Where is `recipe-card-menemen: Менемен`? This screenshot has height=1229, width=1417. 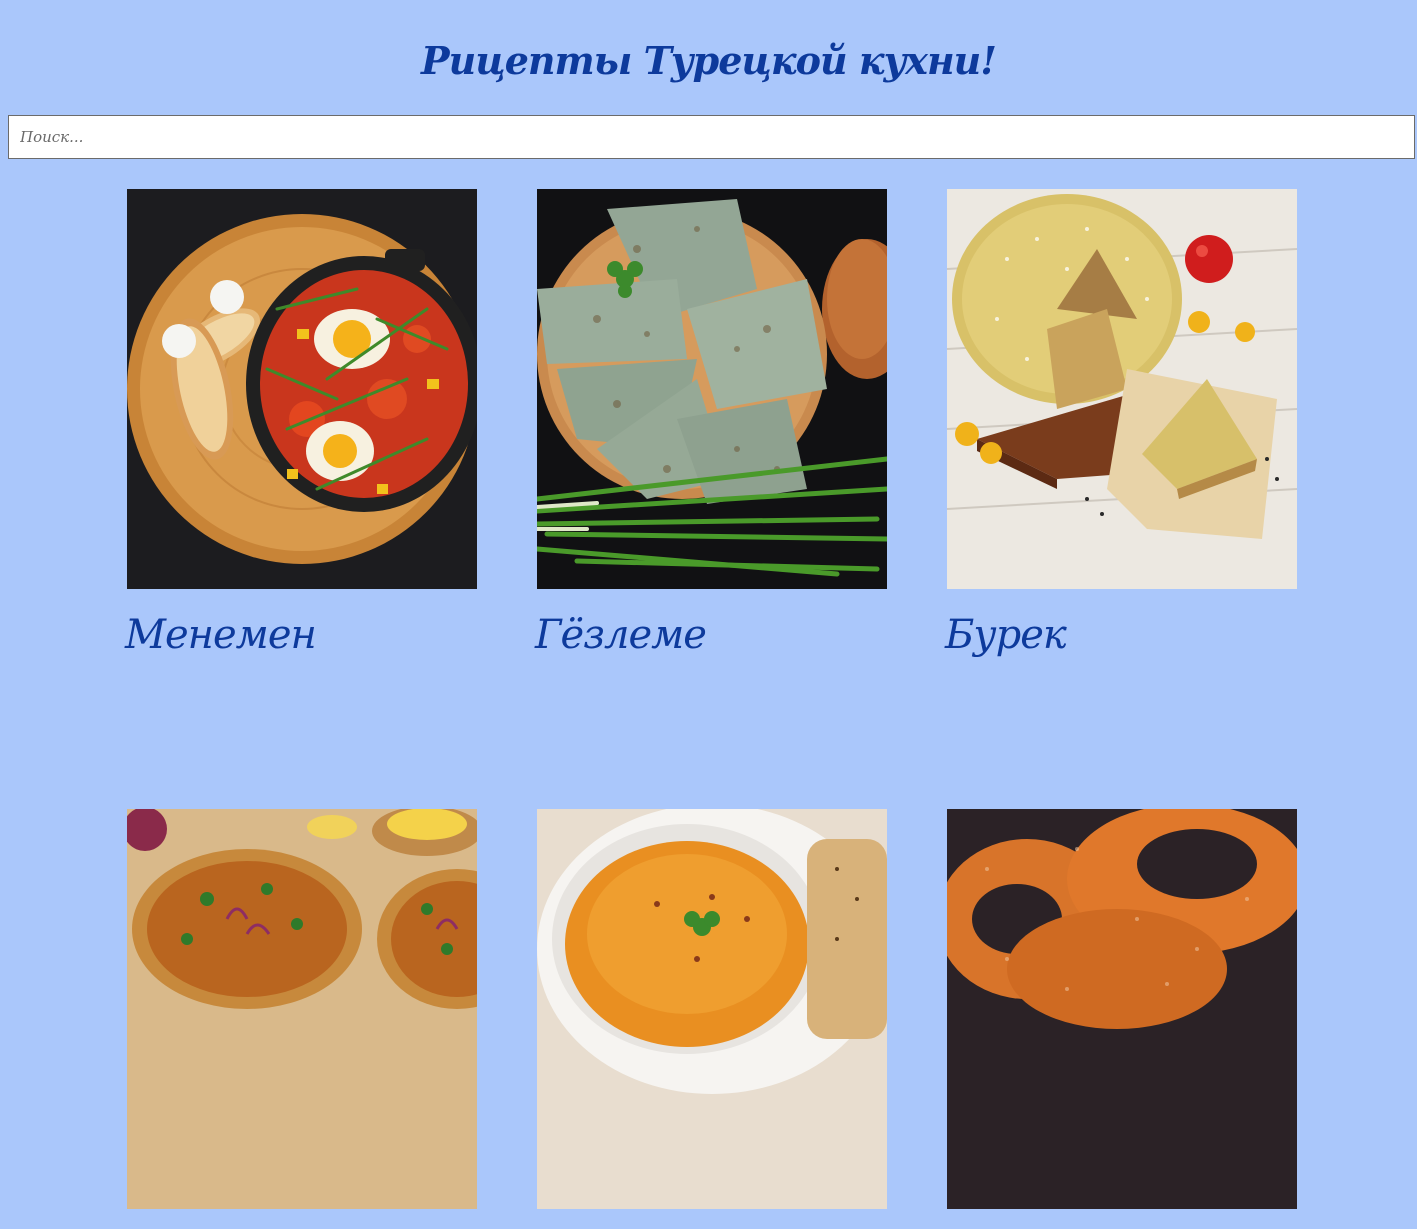
recipe-card-menemen: Менемен is located at coordinates (301, 425).